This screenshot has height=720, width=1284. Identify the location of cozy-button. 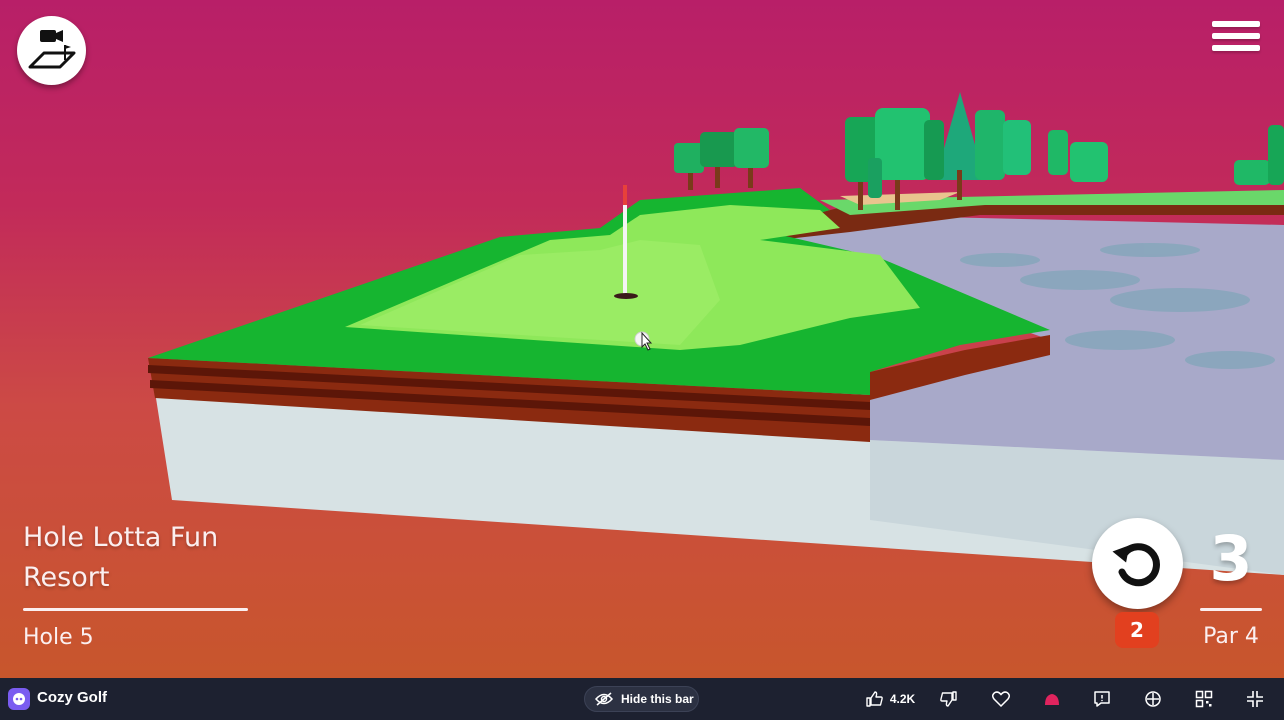
(1052, 699).